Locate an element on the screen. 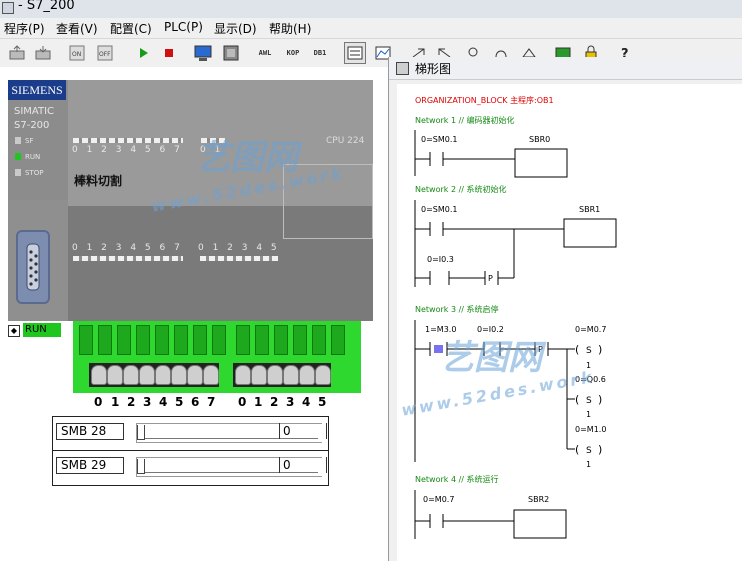  project-label: 棒料切割 is located at coordinates (98, 181).